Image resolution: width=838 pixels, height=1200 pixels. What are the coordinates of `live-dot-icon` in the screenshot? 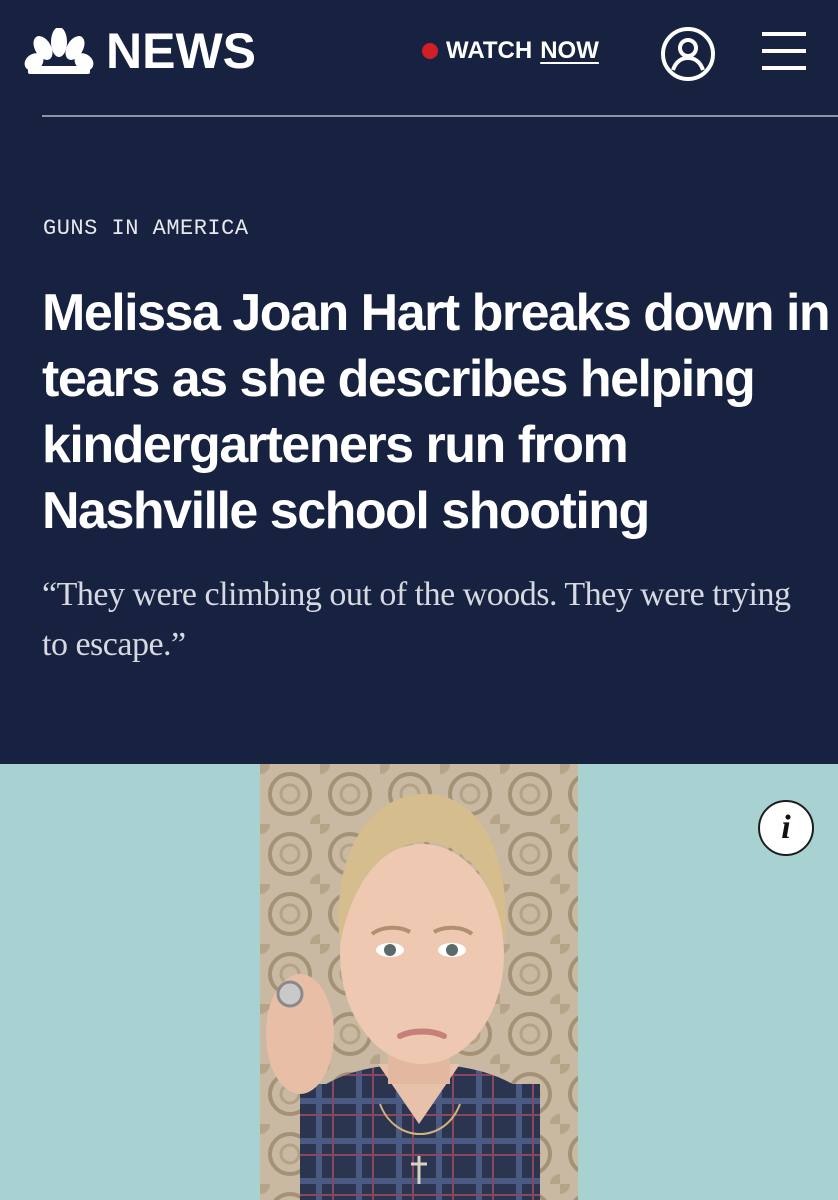 It's located at (430, 51).